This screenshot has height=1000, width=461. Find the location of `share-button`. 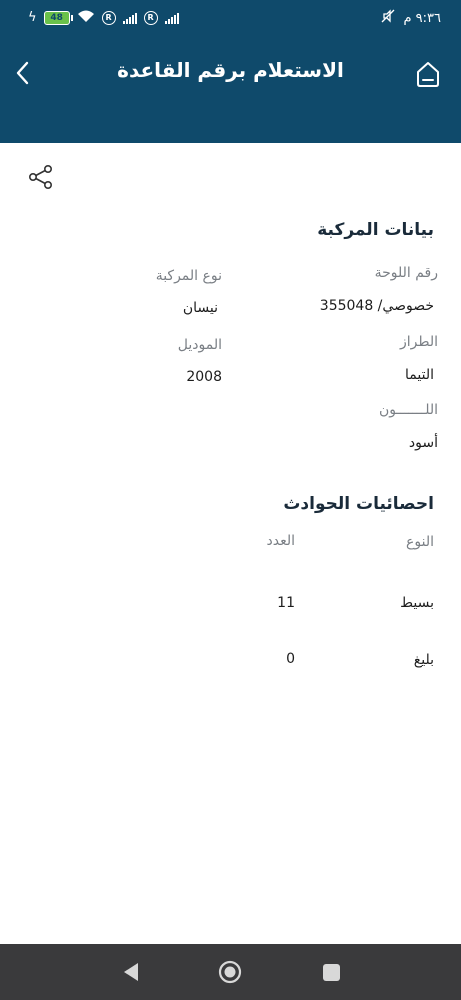

share-button is located at coordinates (41, 177).